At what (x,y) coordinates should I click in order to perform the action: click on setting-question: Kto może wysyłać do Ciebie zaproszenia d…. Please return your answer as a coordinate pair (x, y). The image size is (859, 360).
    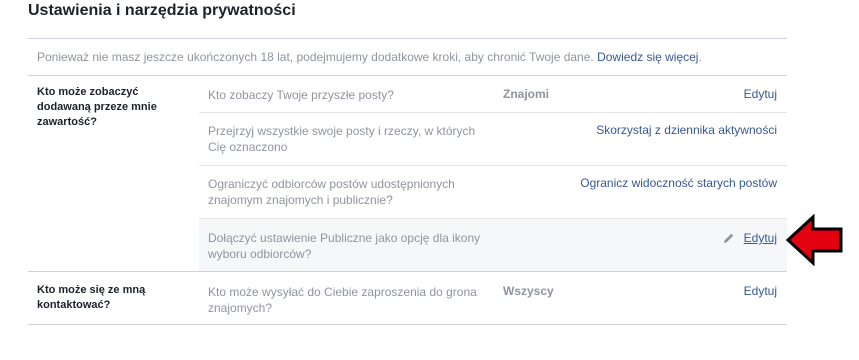
    Looking at the image, I should click on (342, 300).